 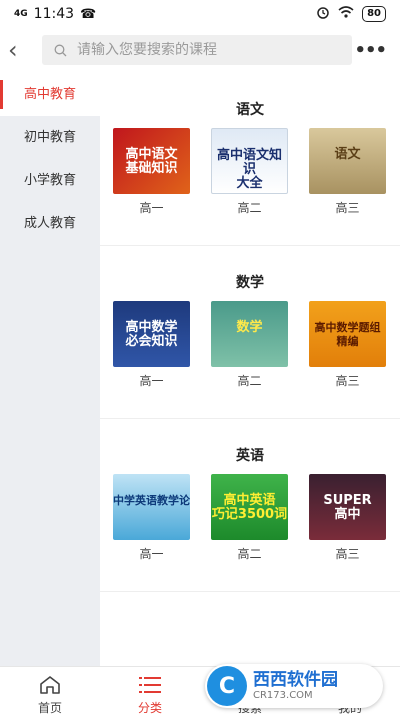 What do you see at coordinates (54, 14) in the screenshot?
I see `clock: 11:43` at bounding box center [54, 14].